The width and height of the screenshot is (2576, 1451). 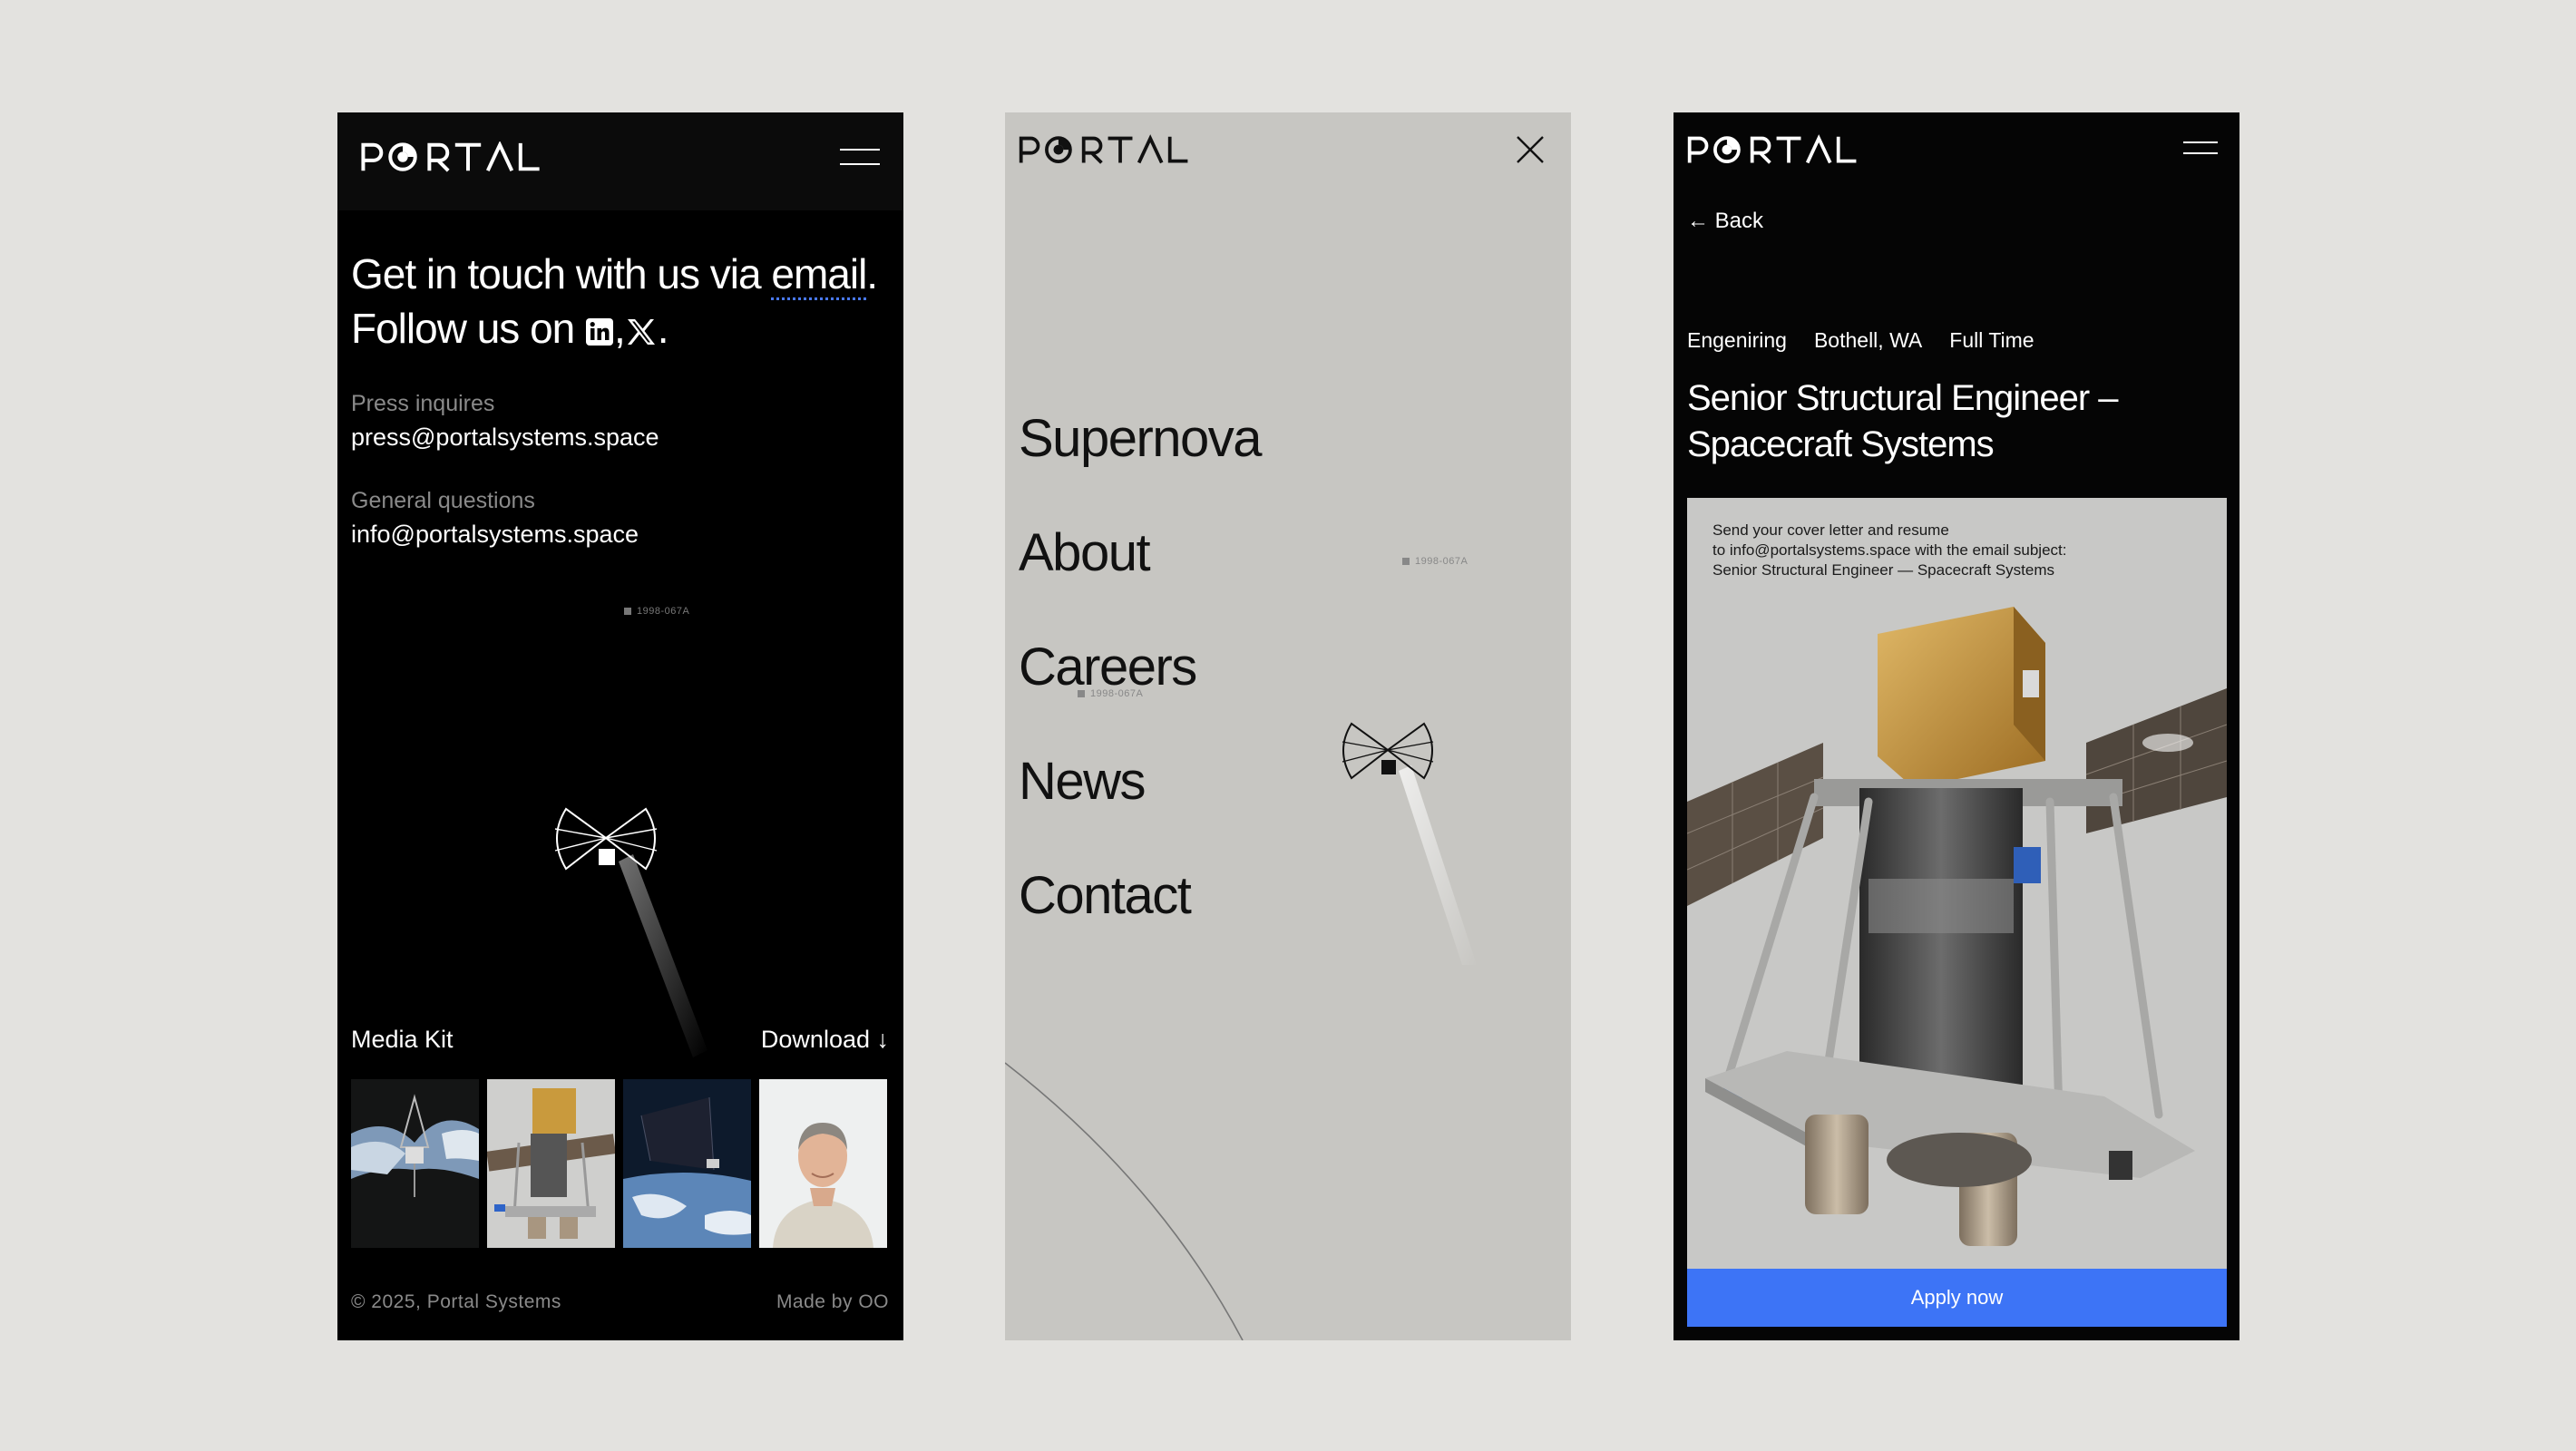 I want to click on job-department-tag: Engeniring, so click(x=1737, y=340).